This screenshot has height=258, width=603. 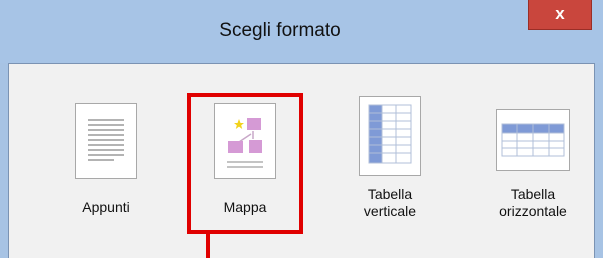 What do you see at coordinates (533, 140) in the screenshot?
I see `horizontal-table-icon` at bounding box center [533, 140].